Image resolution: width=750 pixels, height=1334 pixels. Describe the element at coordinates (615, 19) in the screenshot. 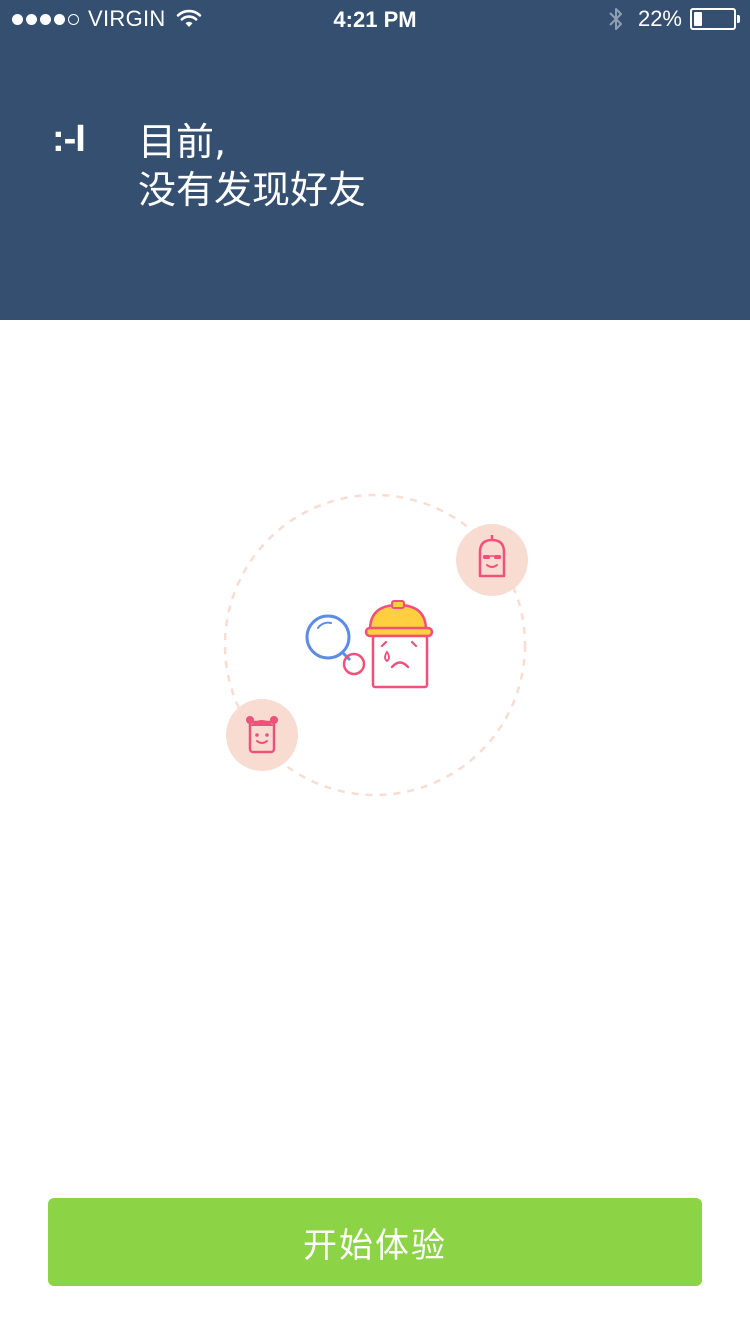

I see `bluetooth-icon` at that location.